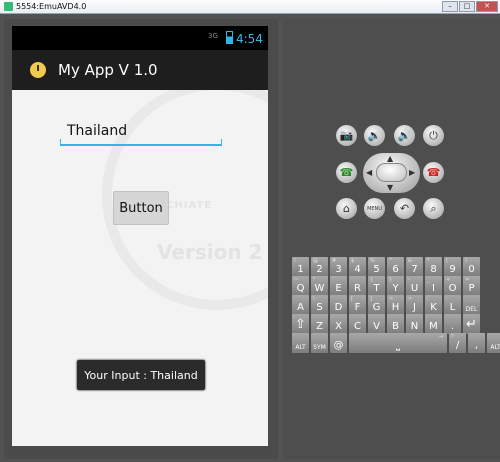  I want to click on key-alt-left: ALT, so click(300, 343).